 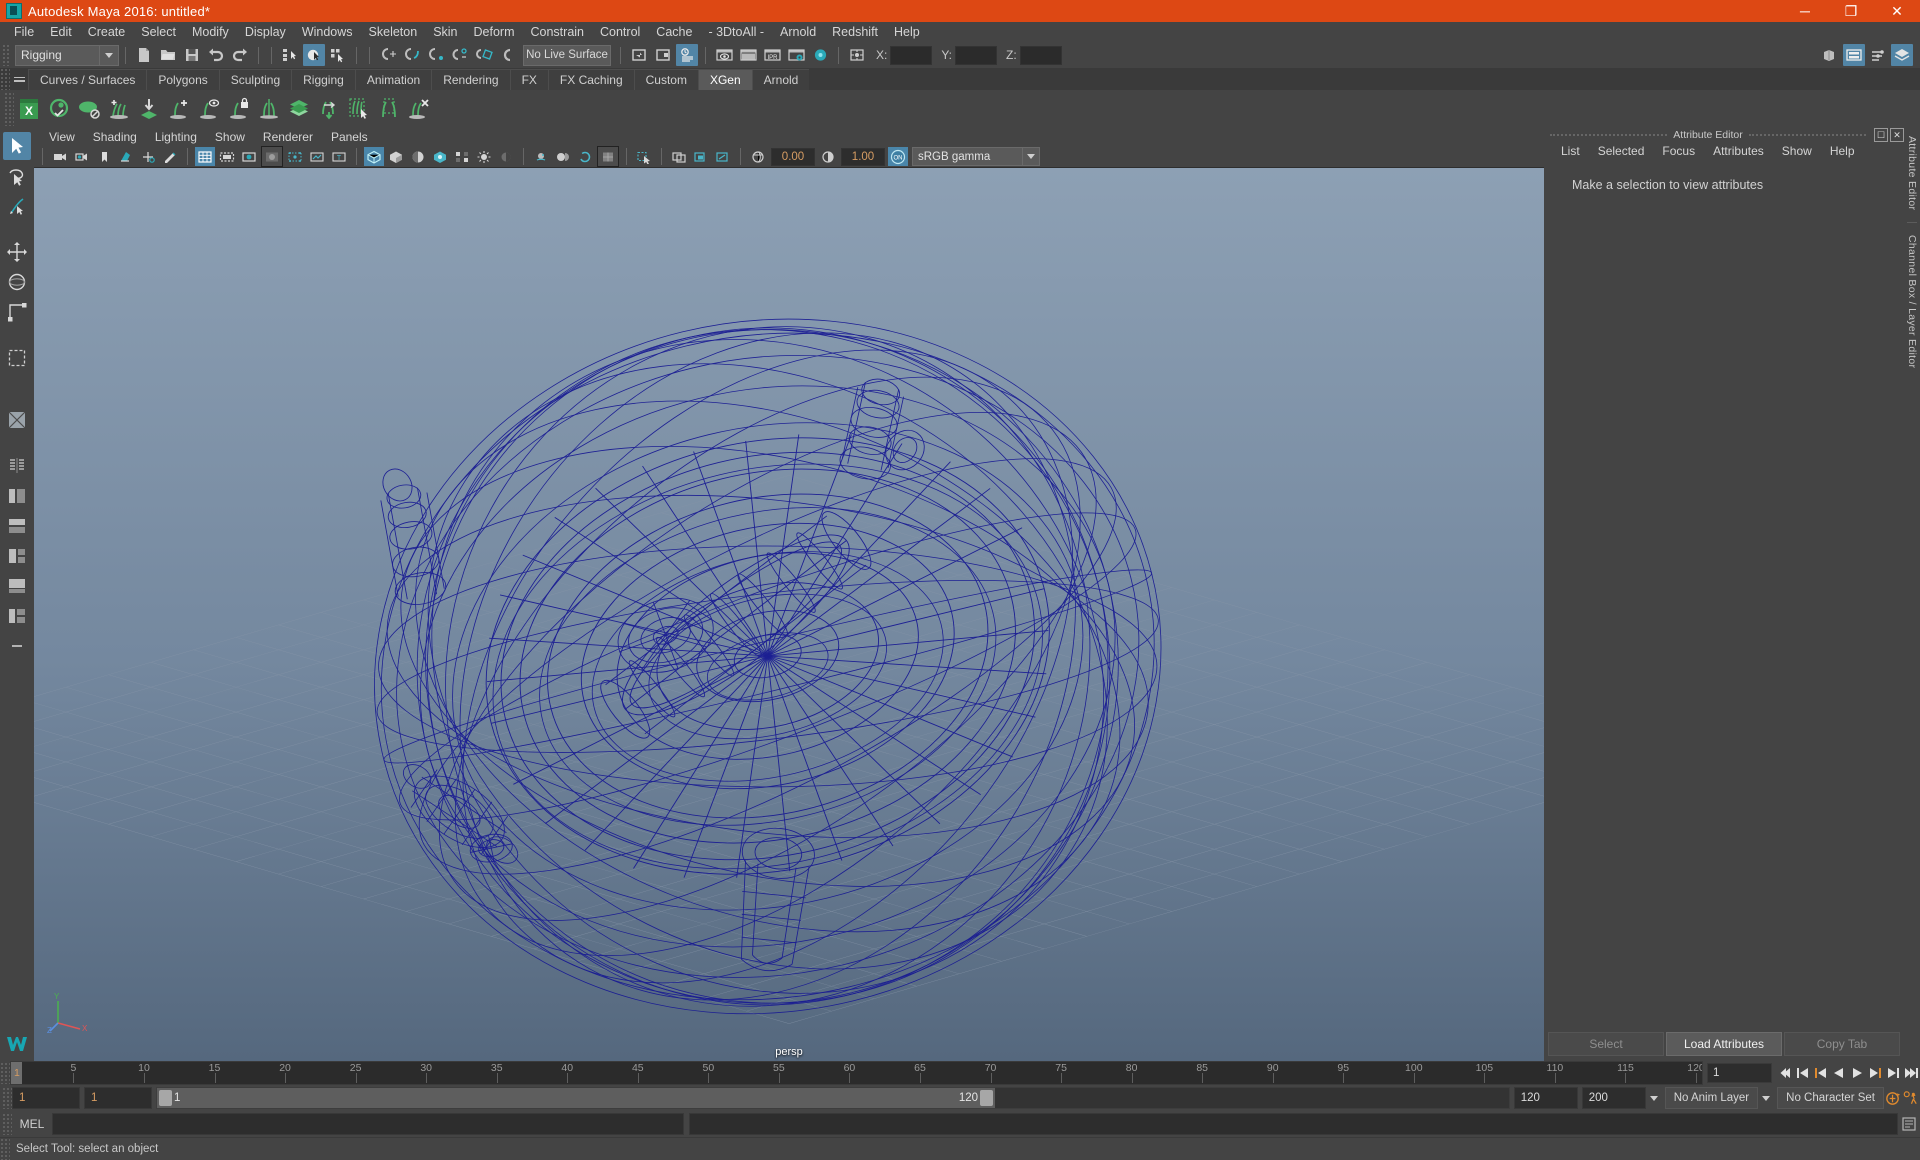 I want to click on select-camera-icon, so click(x=60, y=156).